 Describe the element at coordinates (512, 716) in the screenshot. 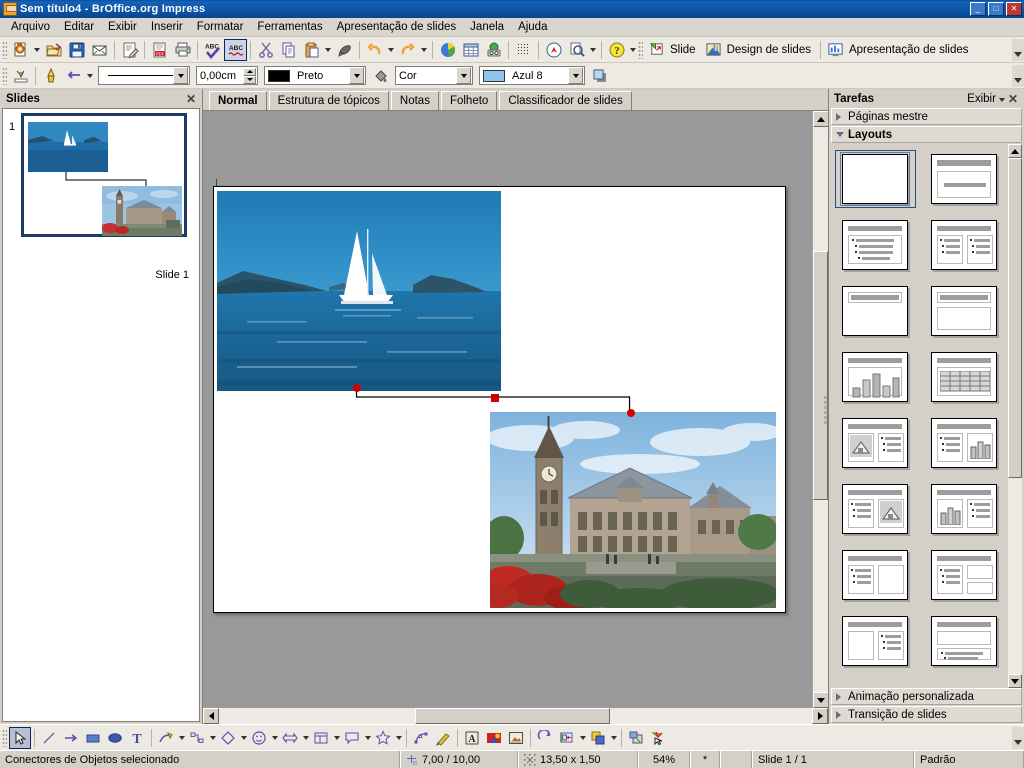

I see `horizontal-scroll-thumb` at that location.